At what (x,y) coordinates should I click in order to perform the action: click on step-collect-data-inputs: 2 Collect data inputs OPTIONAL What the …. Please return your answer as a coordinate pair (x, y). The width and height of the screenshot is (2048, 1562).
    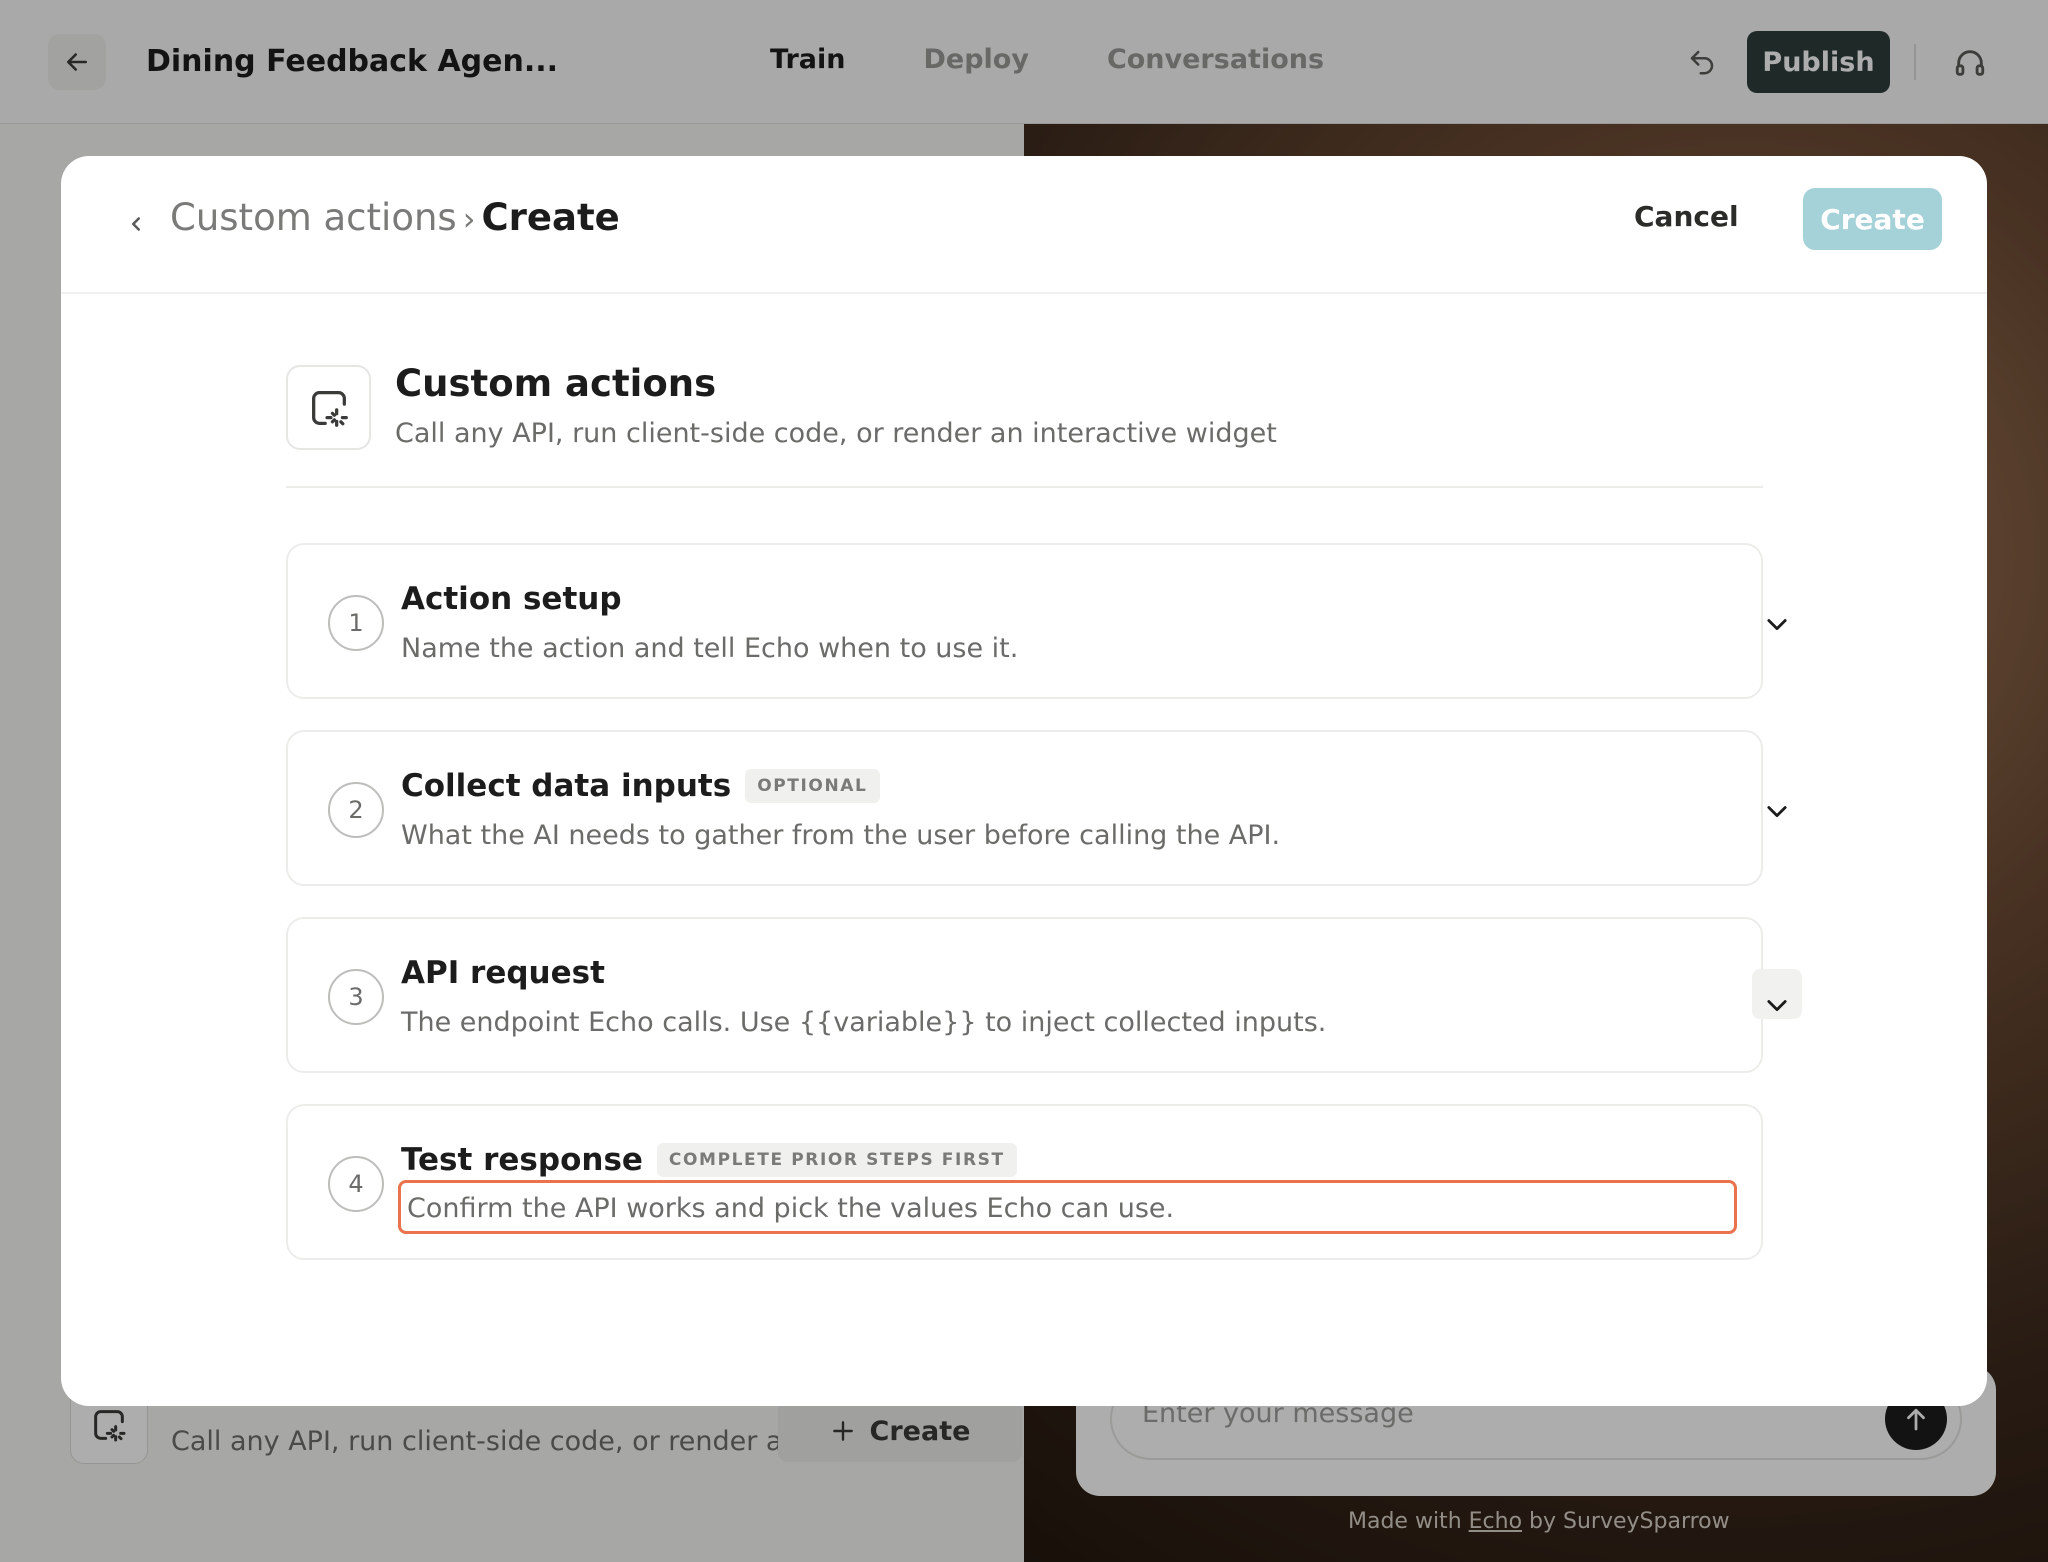
    Looking at the image, I should click on (1036, 808).